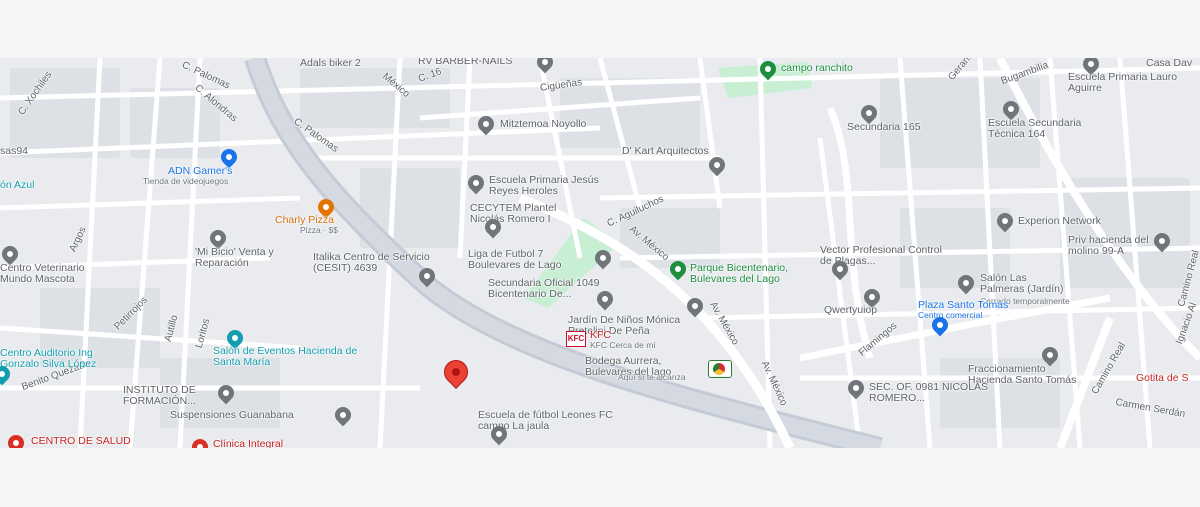 The height and width of the screenshot is (507, 1200). Describe the element at coordinates (14, 151) in the screenshot. I see `poi-label-fragment: sas94` at that location.